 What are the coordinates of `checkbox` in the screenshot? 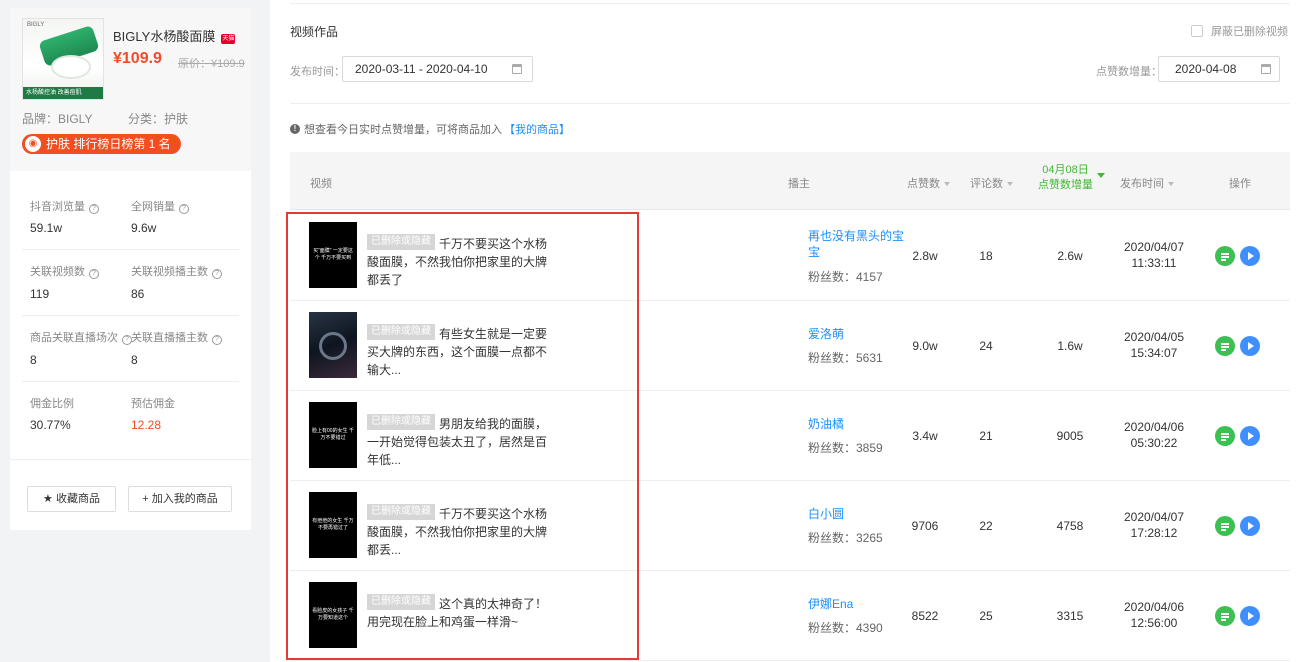 It's located at (1197, 31).